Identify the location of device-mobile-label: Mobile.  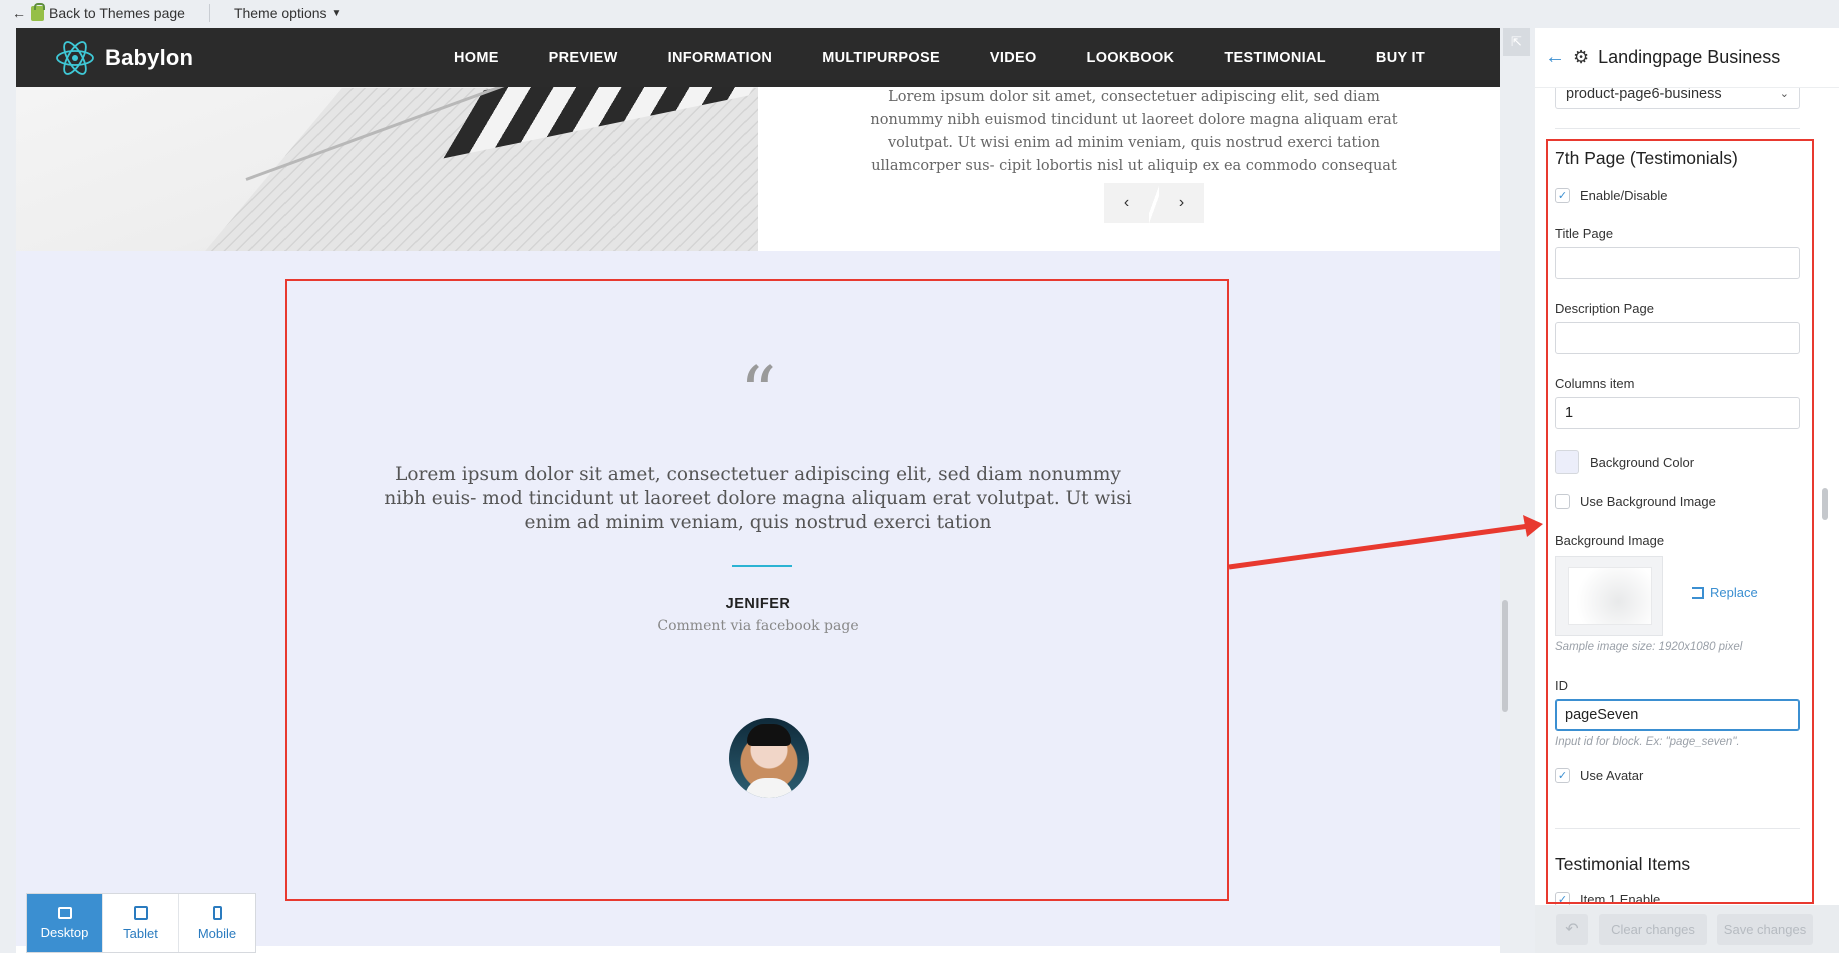
(217, 933).